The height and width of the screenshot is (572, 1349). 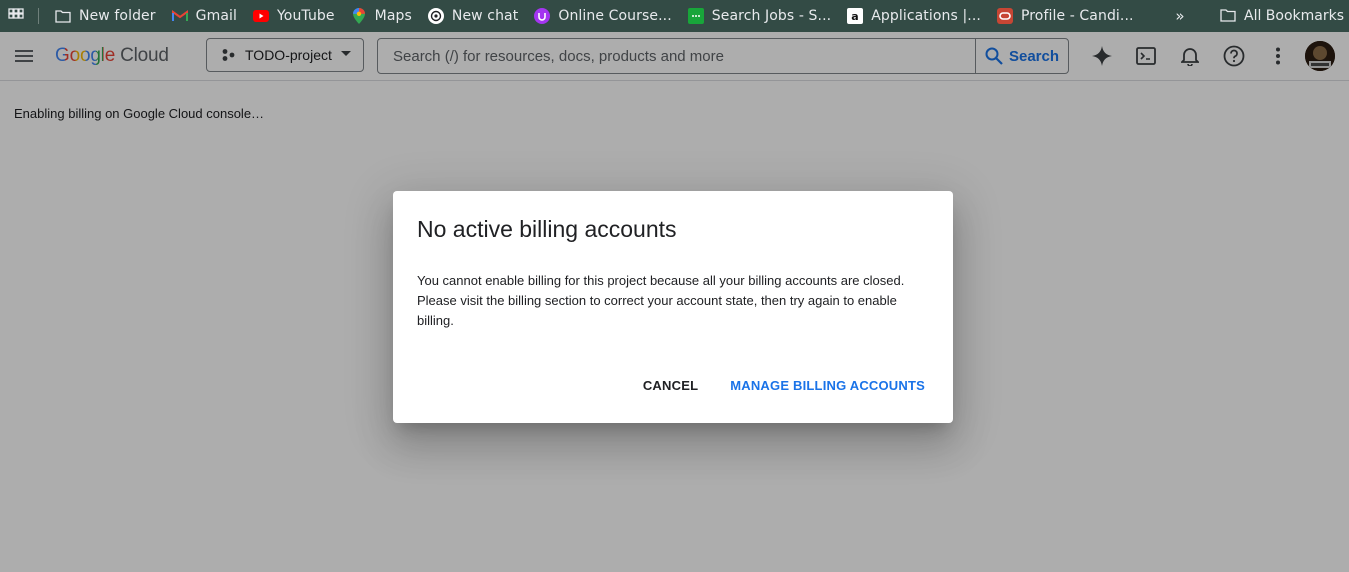 I want to click on bookmark-new-chat: New chat, so click(x=473, y=16).